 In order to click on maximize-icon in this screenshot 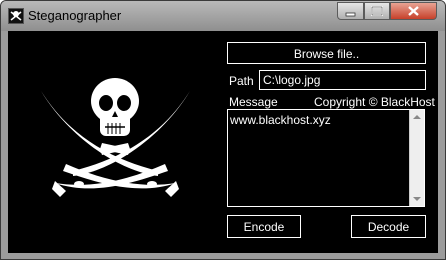, I will do `click(377, 11)`.